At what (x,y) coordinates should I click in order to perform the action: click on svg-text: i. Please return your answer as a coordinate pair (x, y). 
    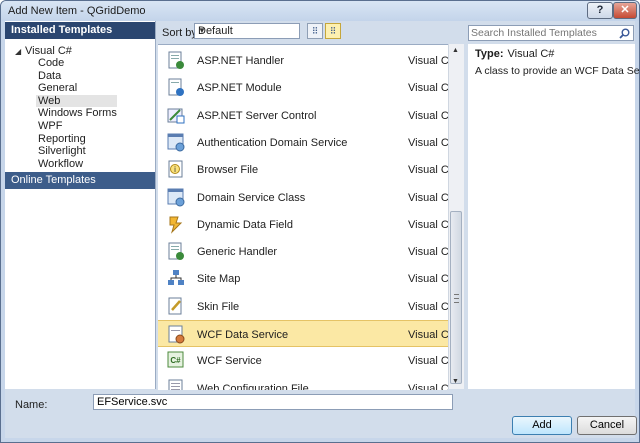
    Looking at the image, I should click on (175, 169).